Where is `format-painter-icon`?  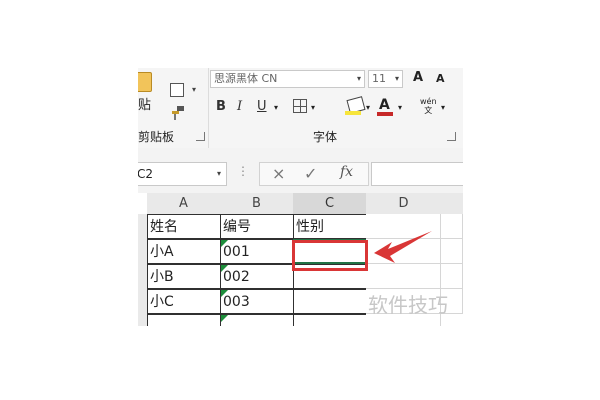
format-painter-icon is located at coordinates (178, 113).